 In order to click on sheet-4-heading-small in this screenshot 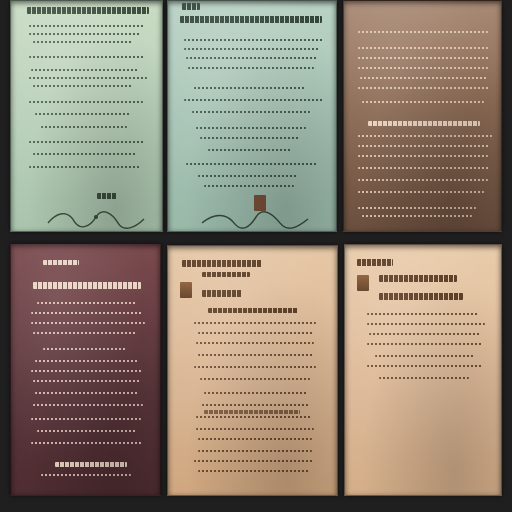, I will do `click(61, 262)`.